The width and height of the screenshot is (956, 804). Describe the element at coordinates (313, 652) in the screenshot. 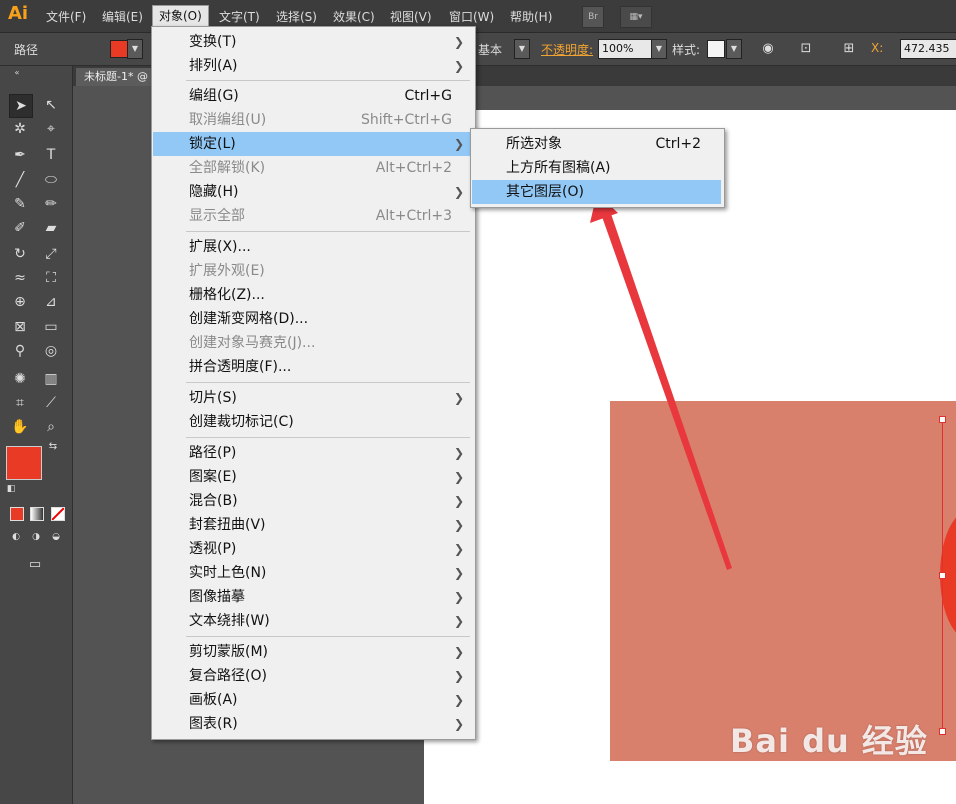

I see `menu-item-clipping-mask: 剪切蒙版(M) ❯` at that location.